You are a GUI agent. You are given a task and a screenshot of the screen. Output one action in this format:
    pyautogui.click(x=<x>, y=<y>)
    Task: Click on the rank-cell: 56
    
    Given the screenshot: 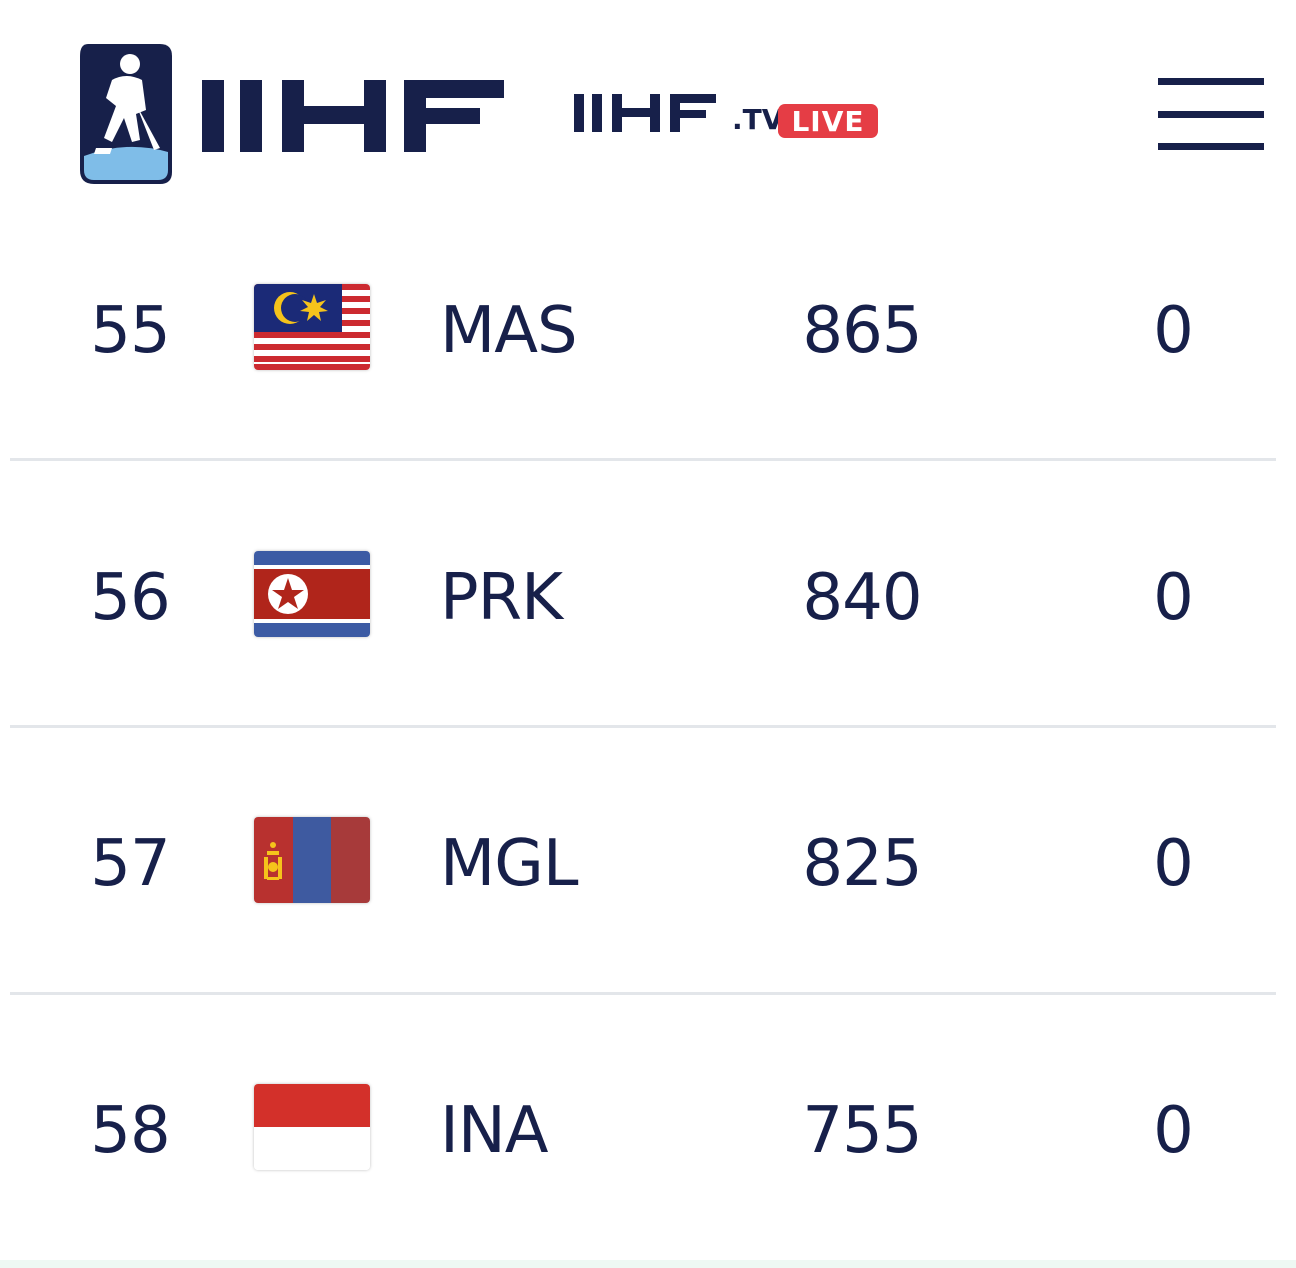 What is the action you would take?
    pyautogui.click(x=130, y=598)
    